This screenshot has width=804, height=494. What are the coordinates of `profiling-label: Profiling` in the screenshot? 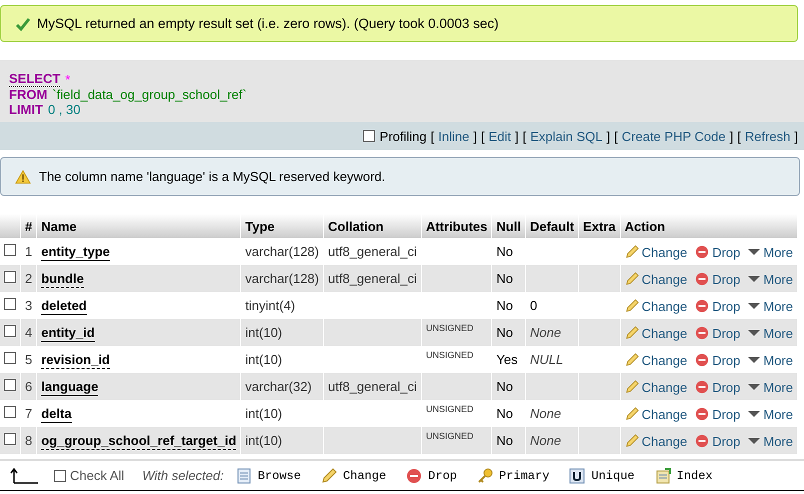 It's located at (403, 136).